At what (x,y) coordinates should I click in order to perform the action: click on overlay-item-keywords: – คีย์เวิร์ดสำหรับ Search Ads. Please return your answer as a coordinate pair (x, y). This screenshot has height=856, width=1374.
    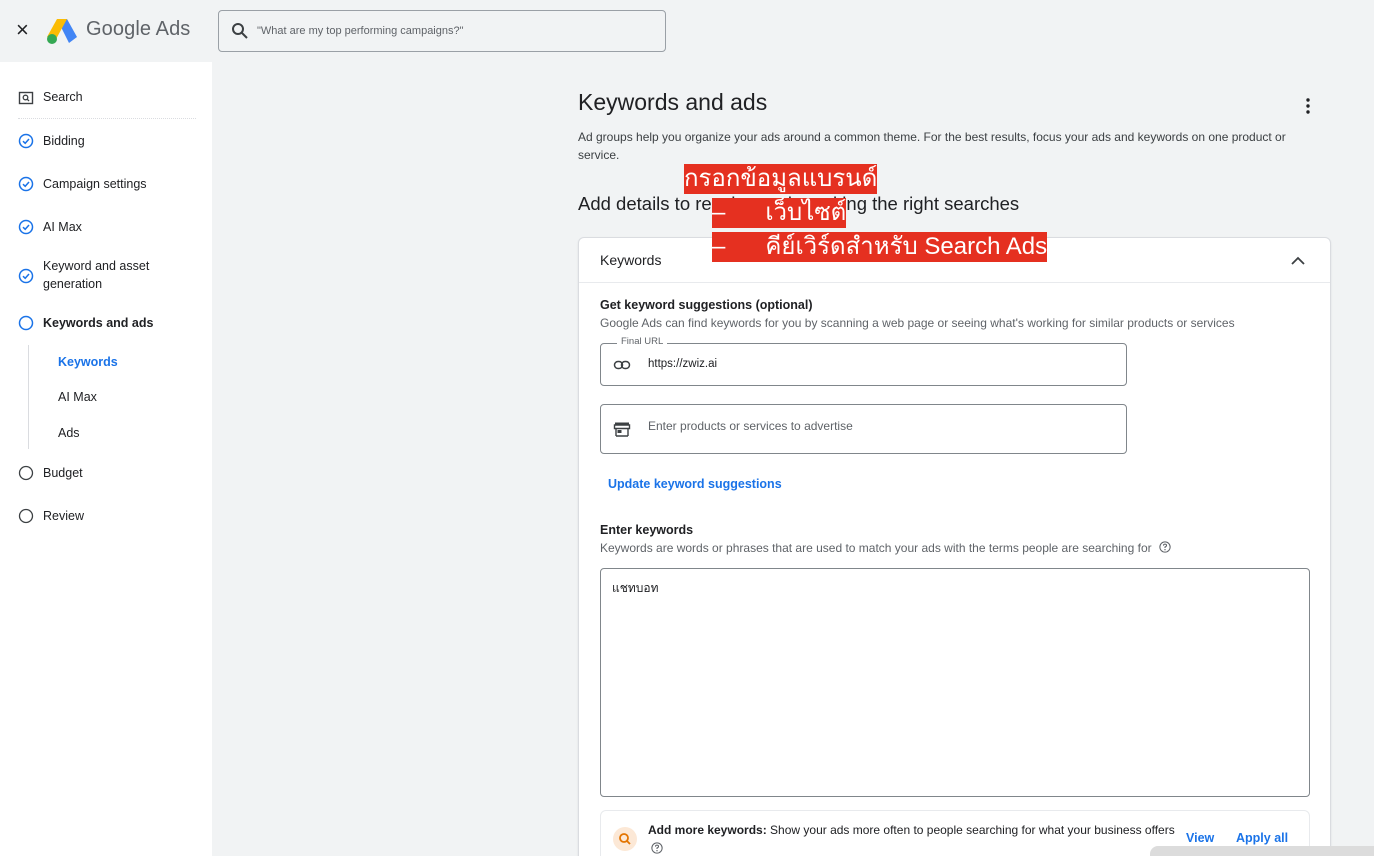
    Looking at the image, I should click on (880, 247).